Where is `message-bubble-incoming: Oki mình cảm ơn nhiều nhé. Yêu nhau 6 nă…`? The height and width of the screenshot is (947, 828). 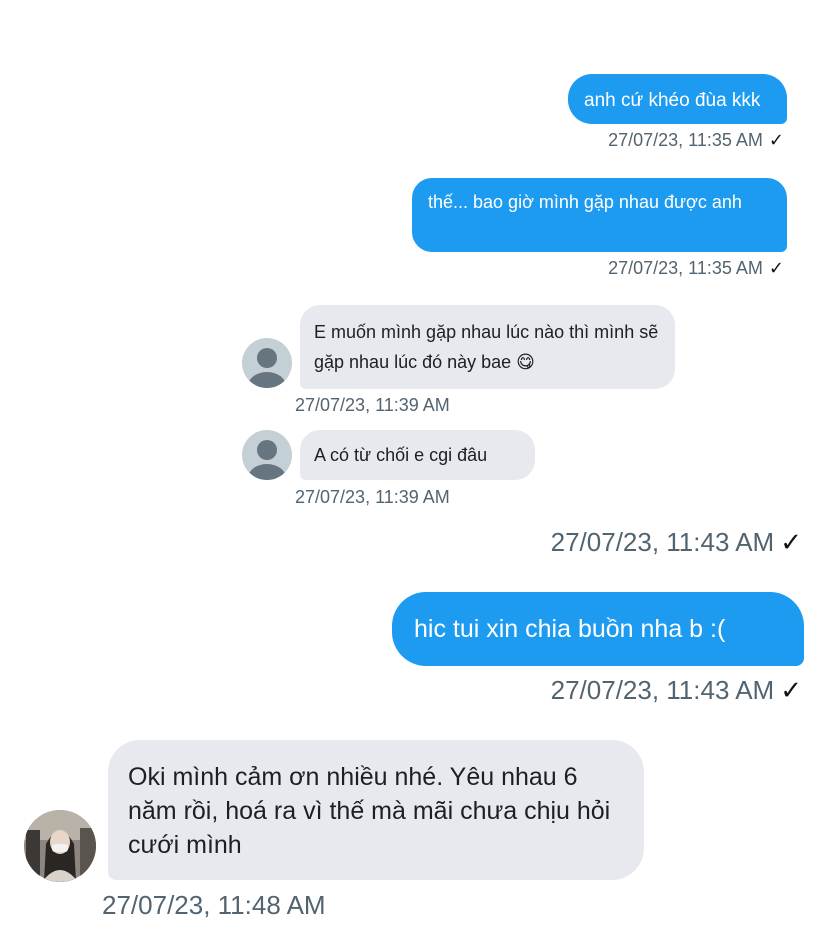
message-bubble-incoming: Oki mình cảm ơn nhiều nhé. Yêu nhau 6 nă… is located at coordinates (376, 810).